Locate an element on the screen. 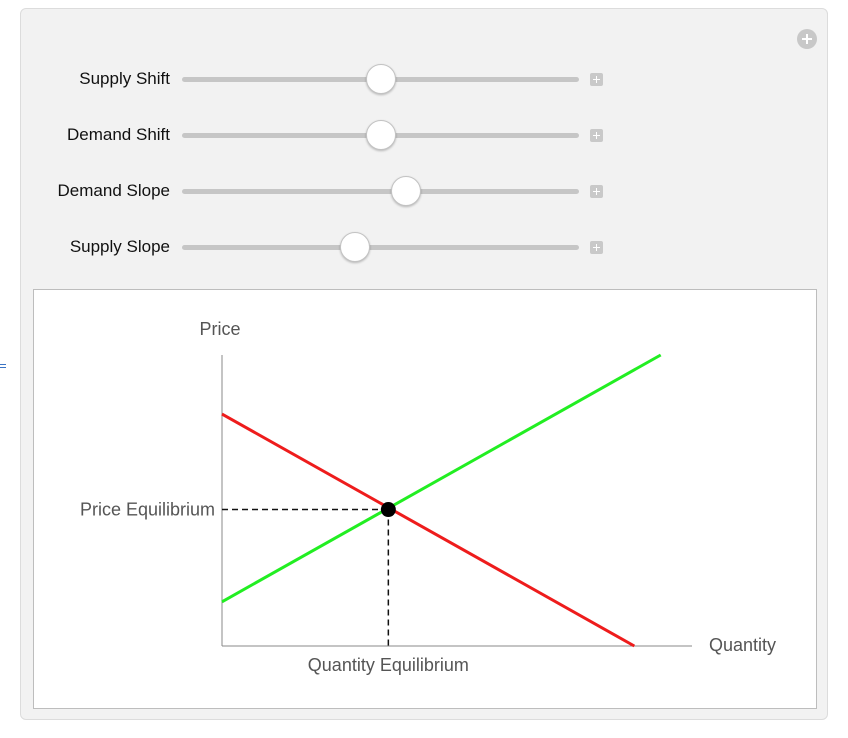 This screenshot has height=738, width=848. supply-slope-label: Supply Slope is located at coordinates (119, 246).